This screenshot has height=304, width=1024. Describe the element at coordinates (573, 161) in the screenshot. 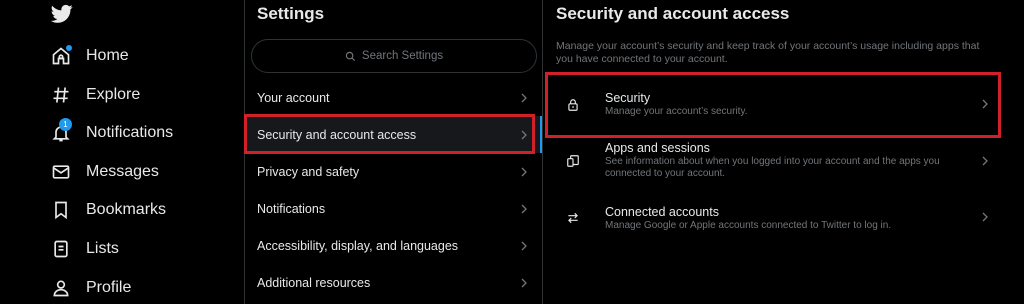

I see `devices-icon` at that location.